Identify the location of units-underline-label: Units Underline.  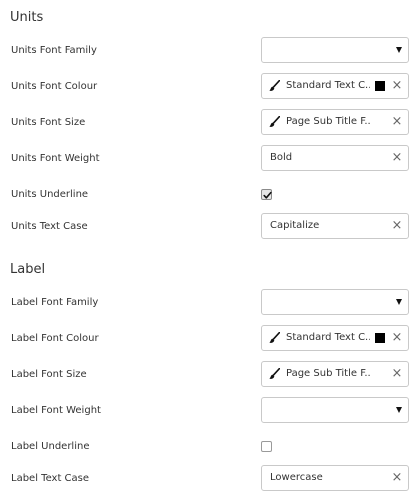
(50, 194).